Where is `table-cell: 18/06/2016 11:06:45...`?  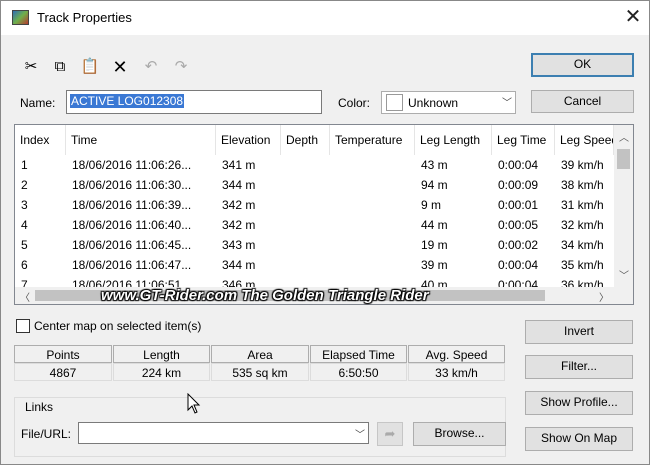
table-cell: 18/06/2016 11:06:45... is located at coordinates (132, 245).